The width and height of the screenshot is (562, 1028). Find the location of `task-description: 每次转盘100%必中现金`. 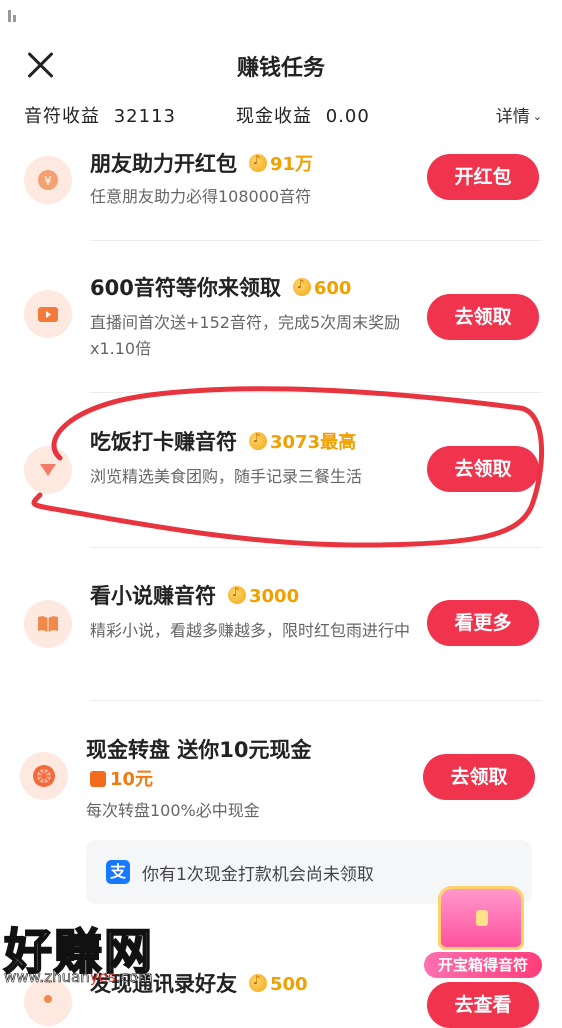

task-description: 每次转盘100%必中现金 is located at coordinates (173, 810).